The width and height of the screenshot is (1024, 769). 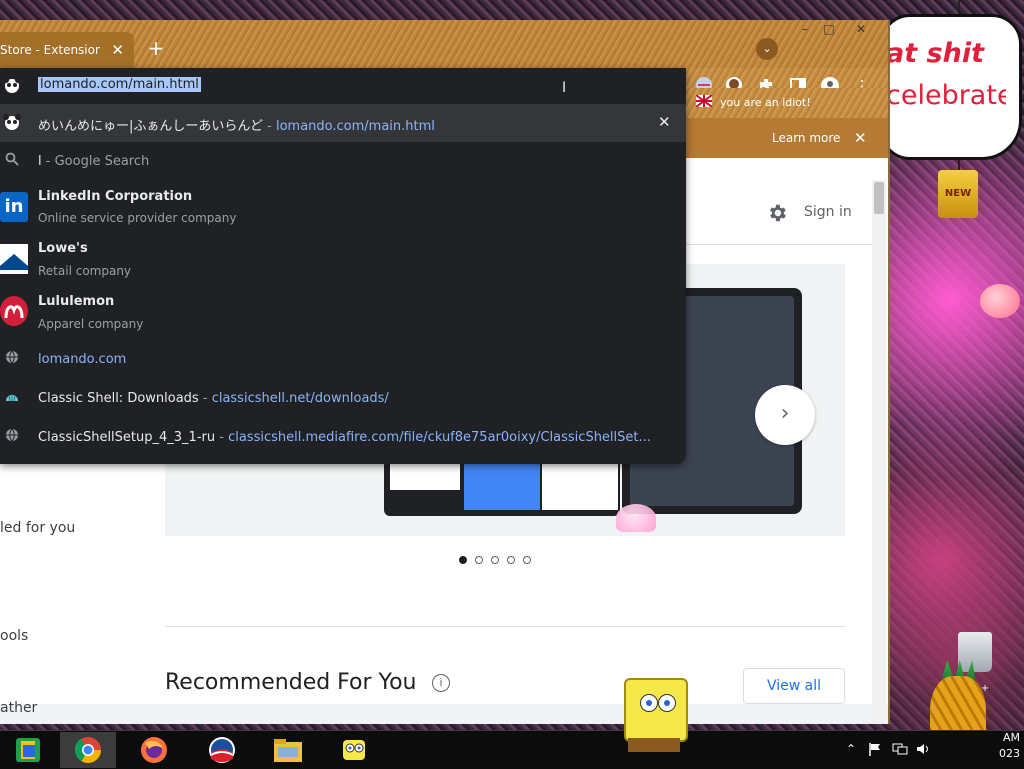 I want to click on suggestion-subtitle: Online service provider company, so click(x=137, y=218).